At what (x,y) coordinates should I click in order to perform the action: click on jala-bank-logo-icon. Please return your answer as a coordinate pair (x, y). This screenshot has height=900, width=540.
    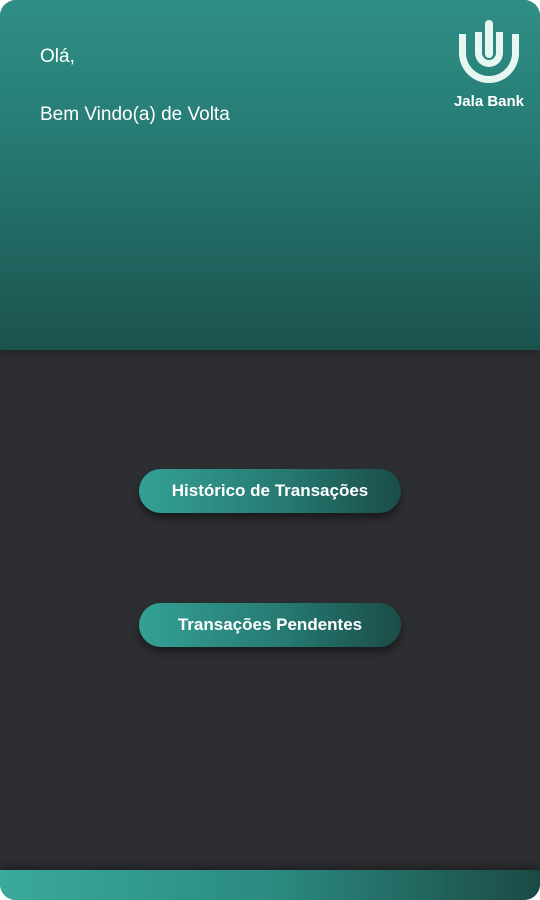
    Looking at the image, I should click on (489, 51).